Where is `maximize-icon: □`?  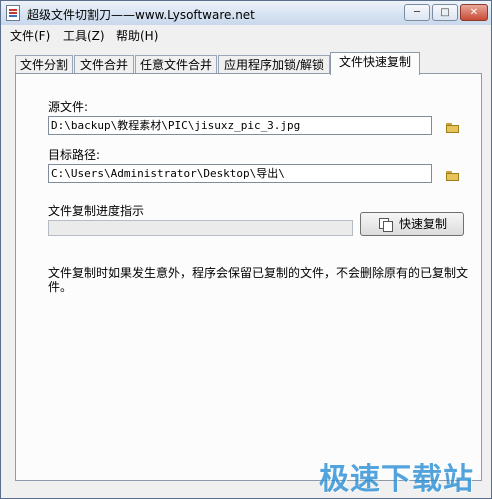
maximize-icon: □ is located at coordinates (445, 12).